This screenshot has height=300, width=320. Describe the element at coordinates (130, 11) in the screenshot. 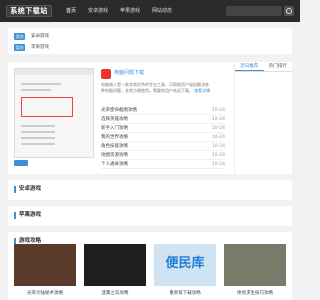

I see `nav-apple-games: 苹果游戏` at that location.